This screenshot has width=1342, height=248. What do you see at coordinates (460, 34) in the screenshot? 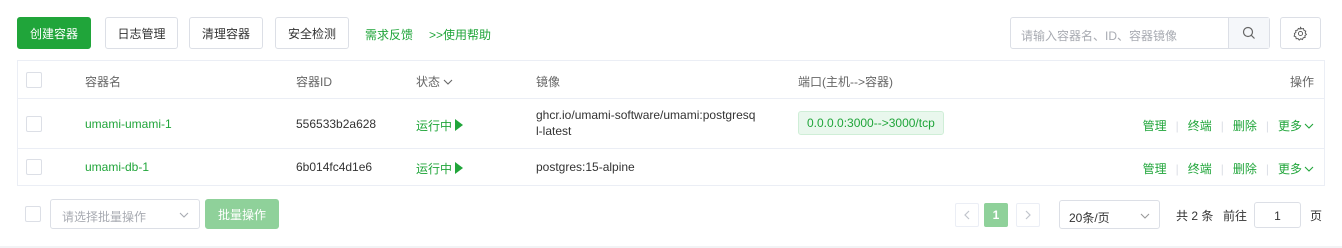
I see `help-link: >>使用帮助` at bounding box center [460, 34].